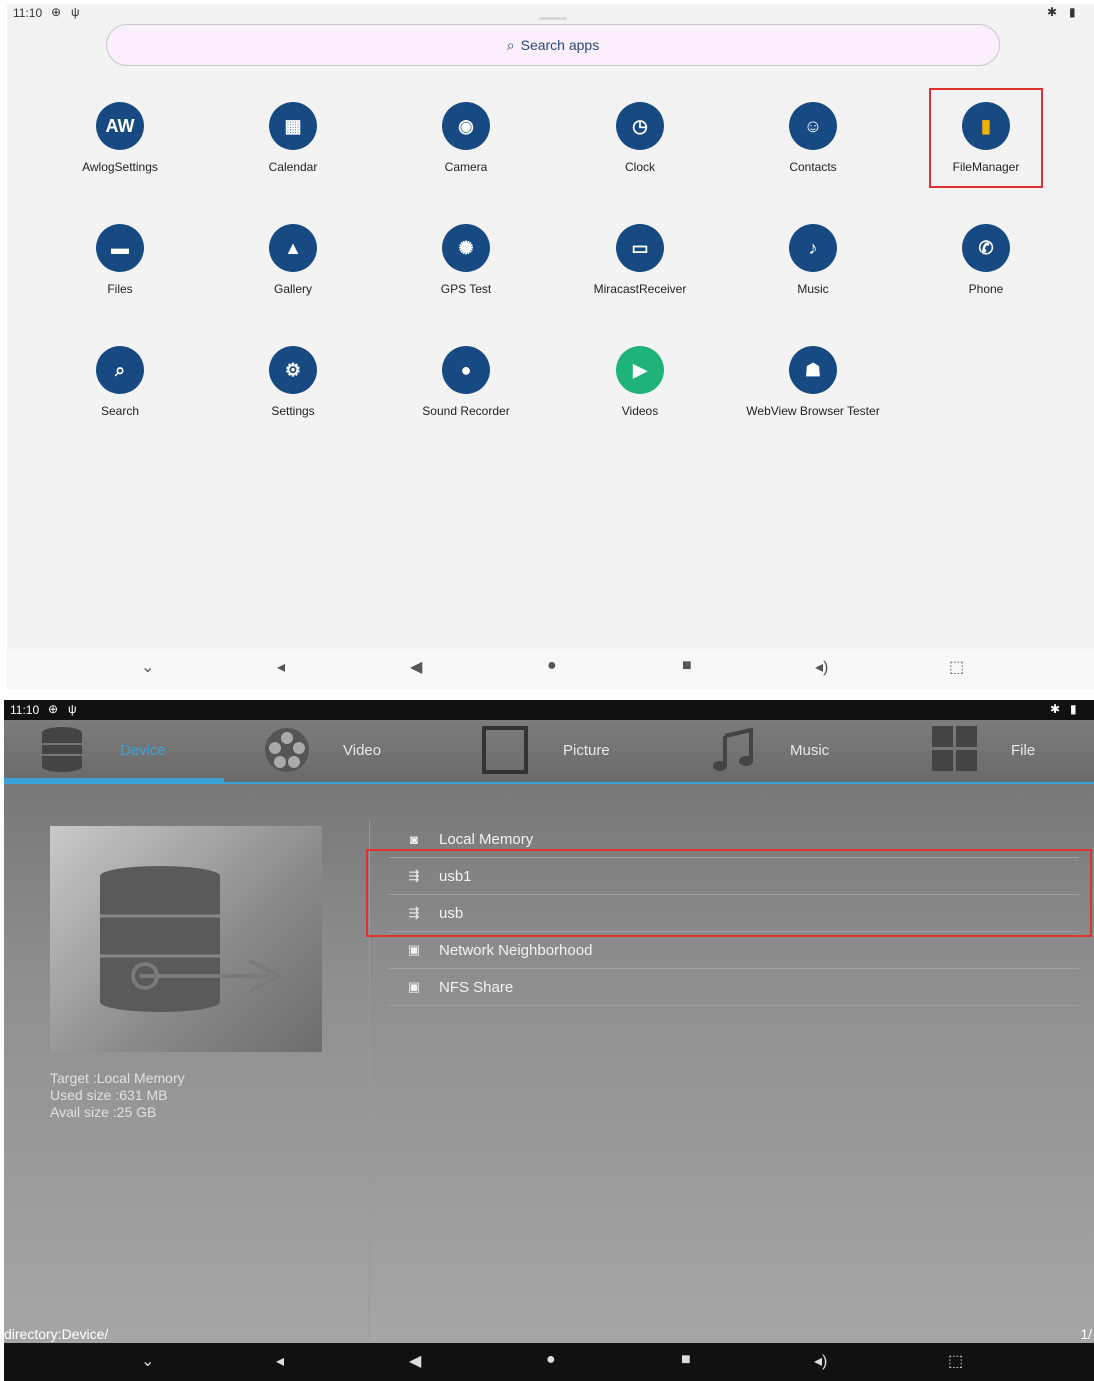  Describe the element at coordinates (813, 248) in the screenshot. I see `music-icon: ♪` at that location.